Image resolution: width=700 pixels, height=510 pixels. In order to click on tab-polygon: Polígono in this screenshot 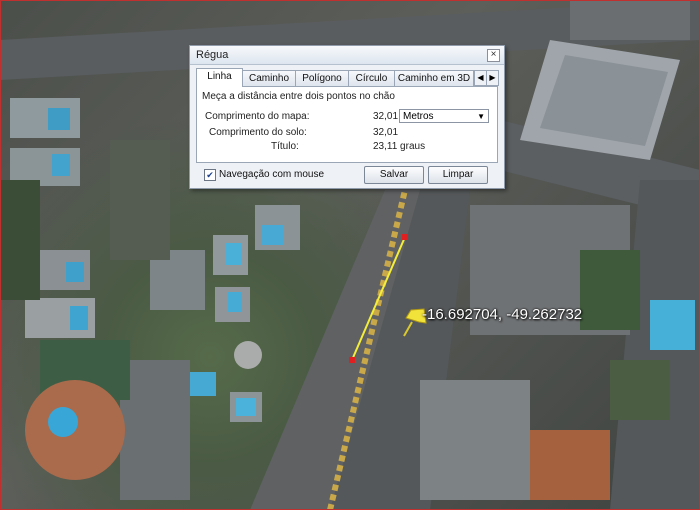, I will do `click(322, 78)`.